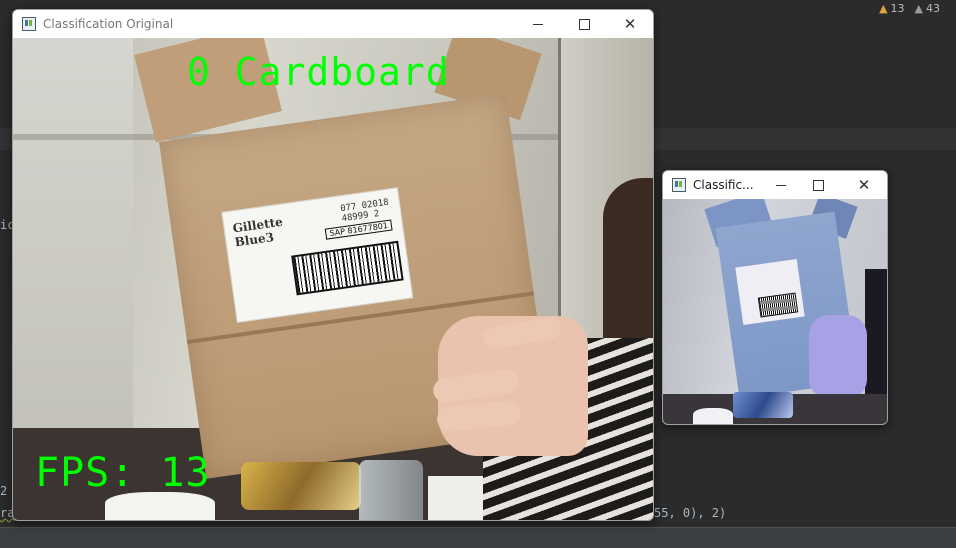 The image size is (956, 548). I want to click on warnings-counter: ▲ 13, so click(891, 8).